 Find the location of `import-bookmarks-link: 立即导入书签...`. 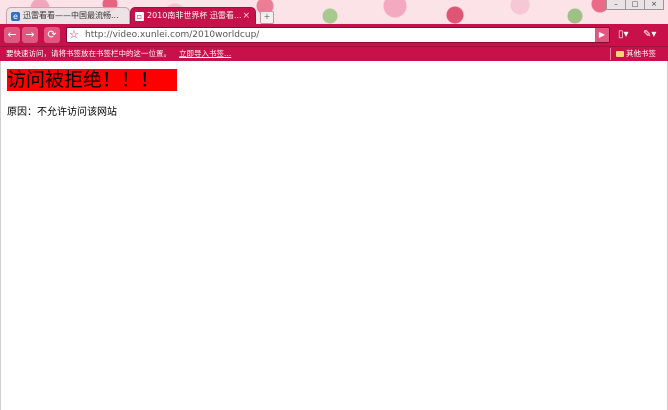

import-bookmarks-link: 立即导入书签... is located at coordinates (205, 54).